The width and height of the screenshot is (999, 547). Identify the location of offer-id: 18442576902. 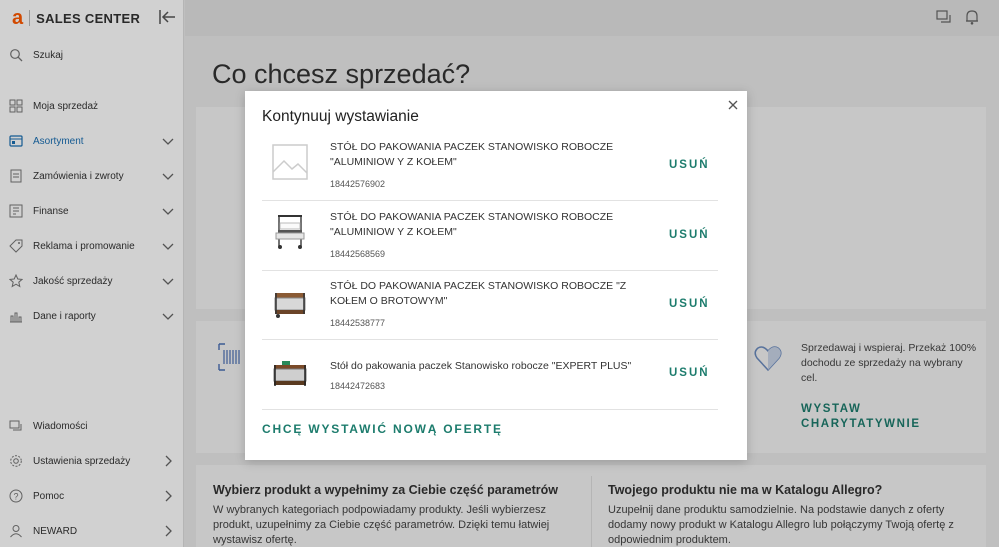
(358, 184).